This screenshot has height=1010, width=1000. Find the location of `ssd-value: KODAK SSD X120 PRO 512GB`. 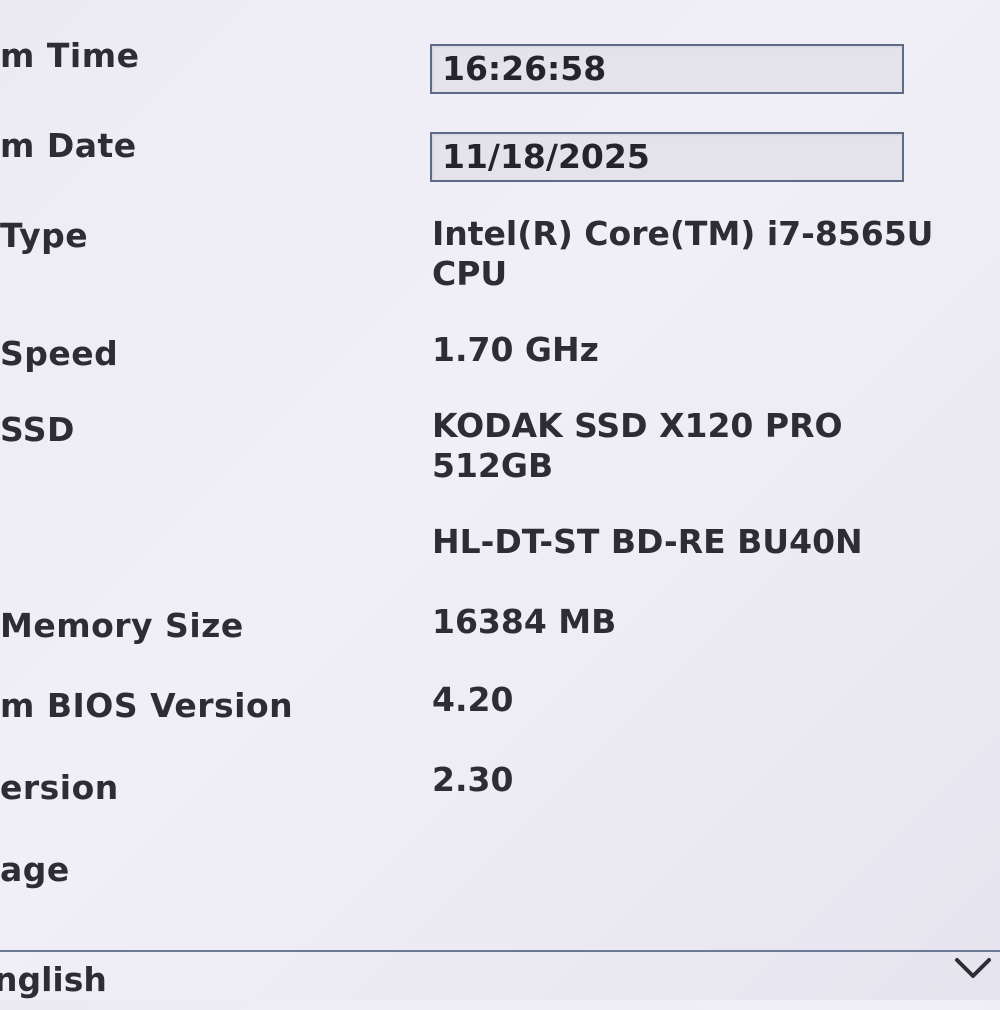

ssd-value: KODAK SSD X120 PRO 512GB is located at coordinates (637, 445).